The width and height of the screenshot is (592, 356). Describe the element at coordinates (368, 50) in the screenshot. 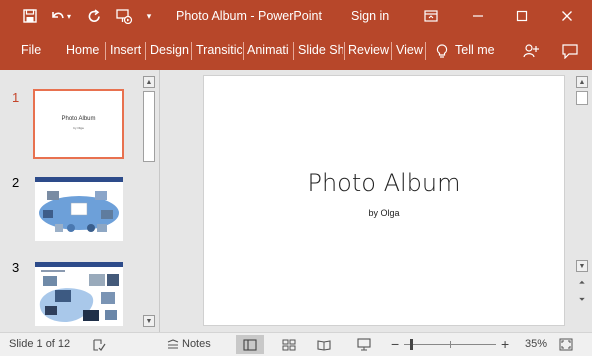

I see `tab-review: Review` at that location.